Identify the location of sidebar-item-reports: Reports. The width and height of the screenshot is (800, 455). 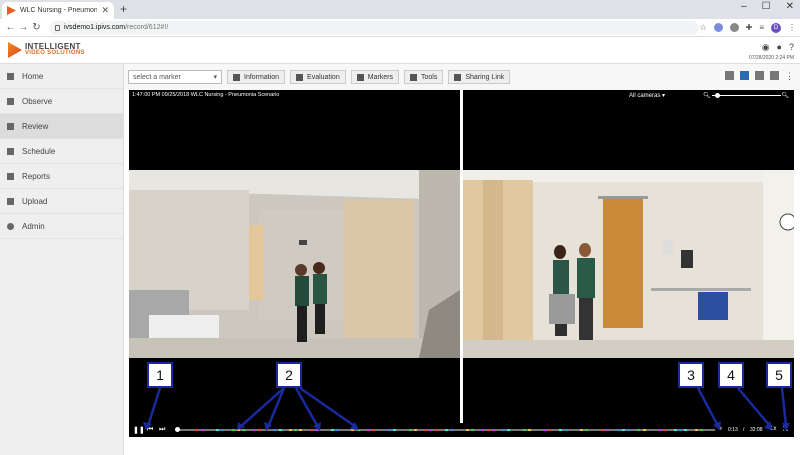
(61, 176).